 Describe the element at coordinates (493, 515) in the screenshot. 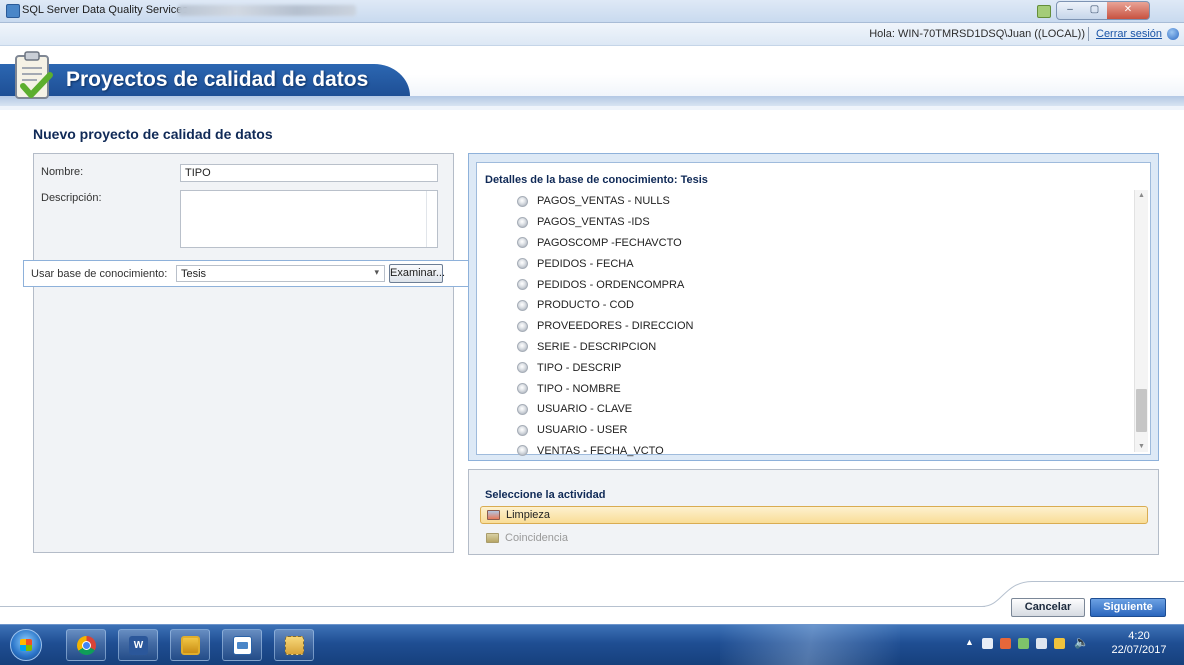

I see `cleansing-icon` at that location.